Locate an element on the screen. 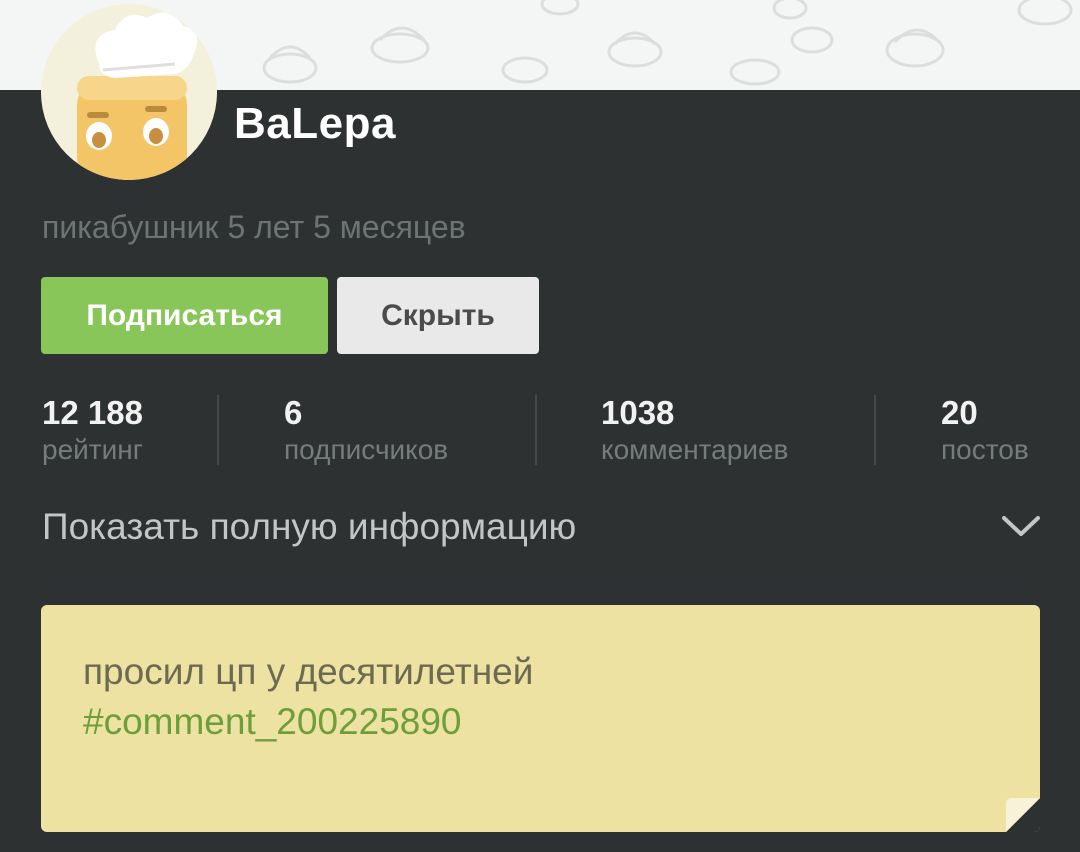 This screenshot has height=852, width=1080. stat-value: 12 188 is located at coordinates (92, 412).